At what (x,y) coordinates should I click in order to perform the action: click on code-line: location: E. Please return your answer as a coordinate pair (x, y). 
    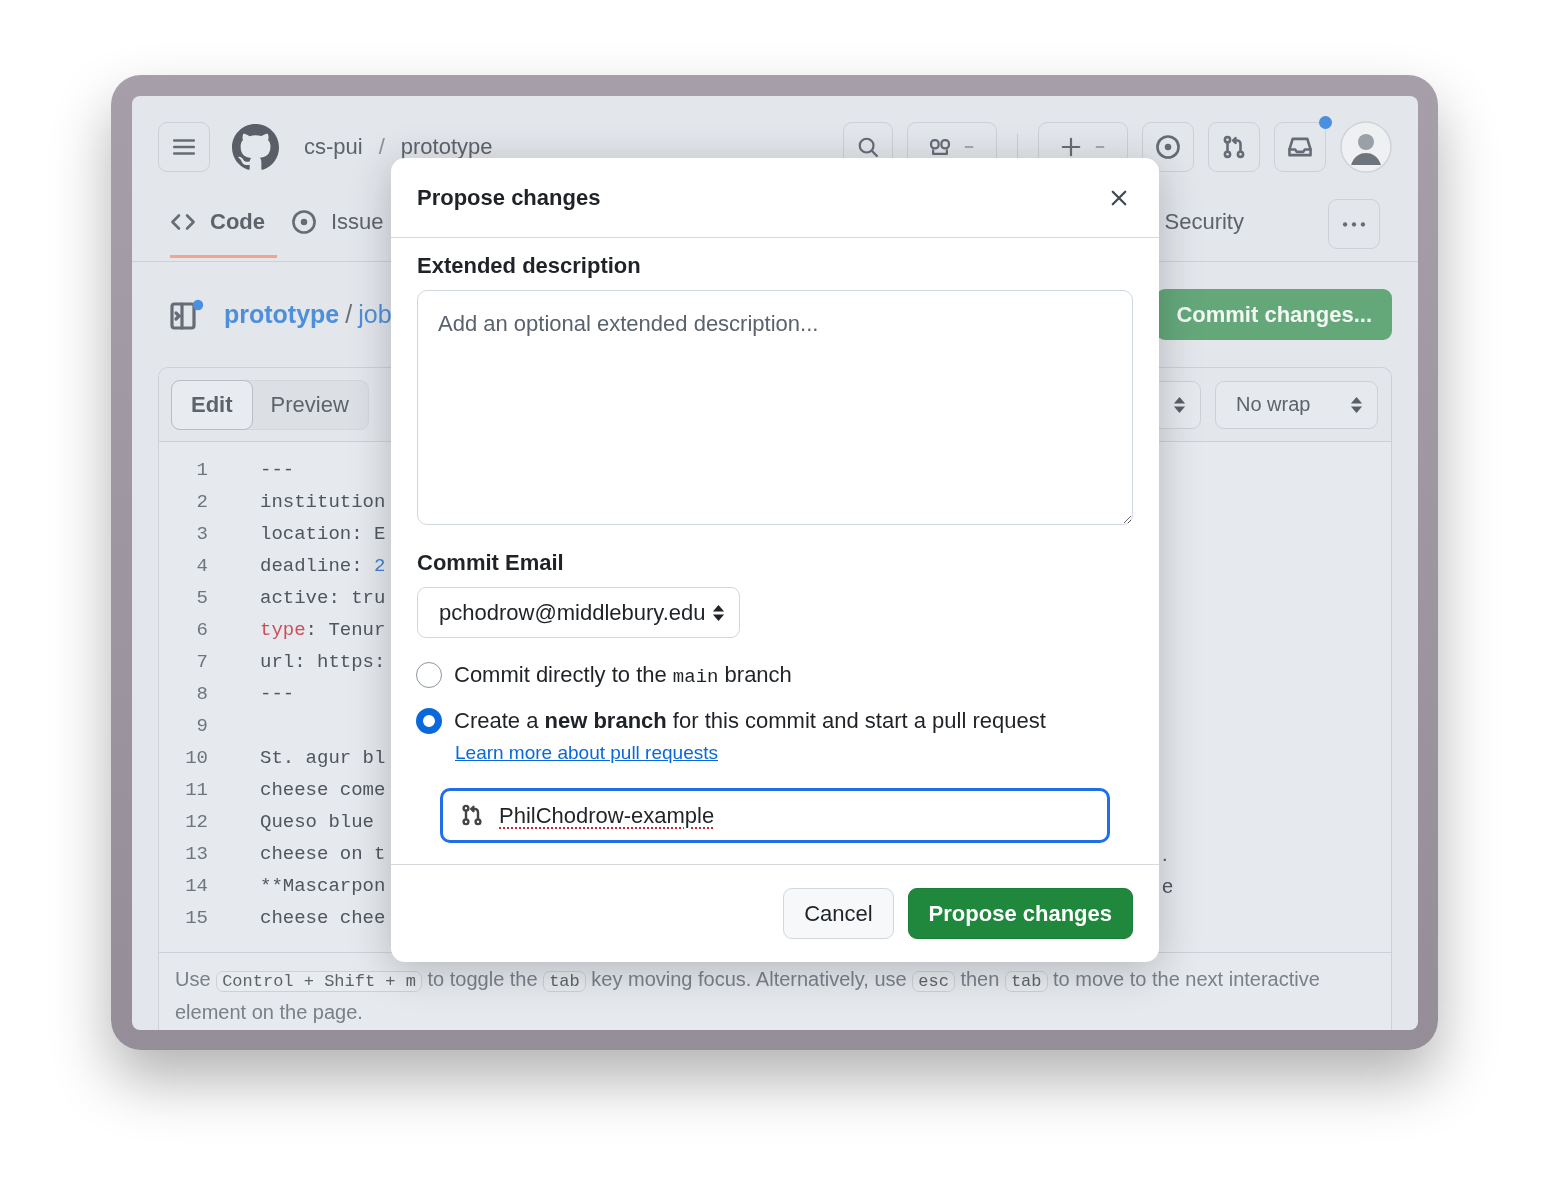
    Looking at the image, I should click on (323, 534).